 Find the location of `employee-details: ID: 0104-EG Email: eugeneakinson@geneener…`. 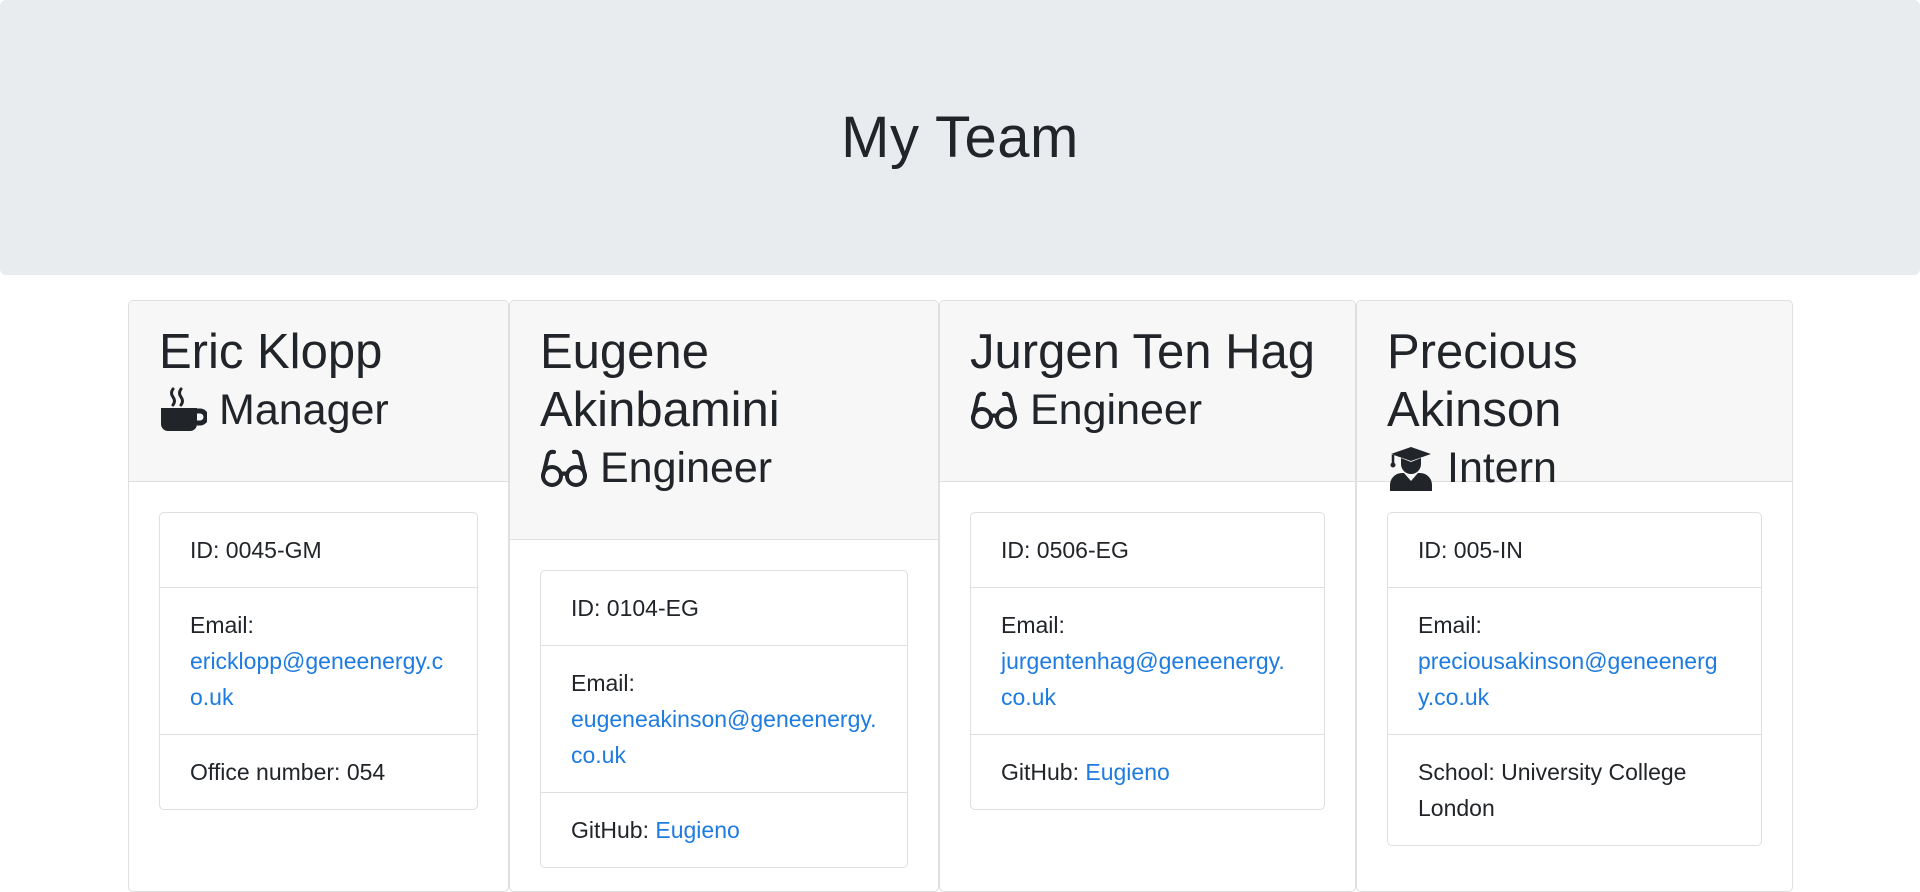

employee-details: ID: 0104-EG Email: eugeneakinson@geneener… is located at coordinates (724, 719).